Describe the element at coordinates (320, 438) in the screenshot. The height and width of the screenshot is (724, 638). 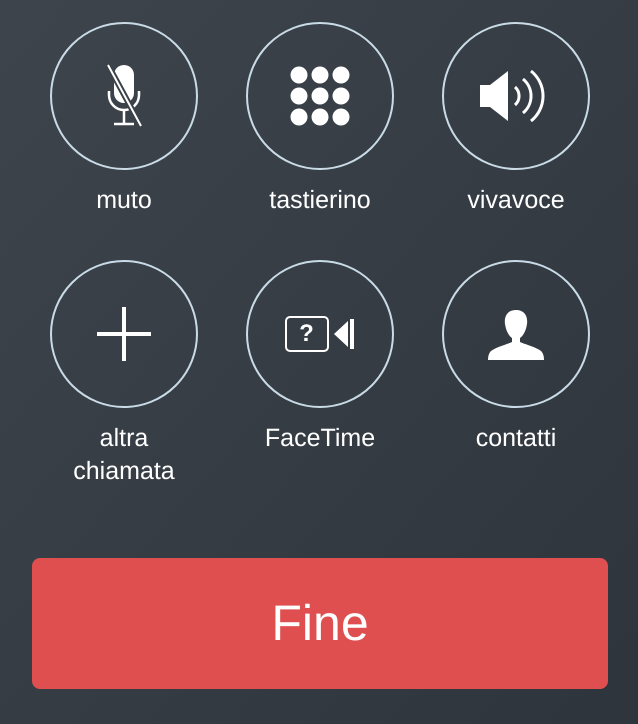
I see `button-label: FaceTime` at that location.